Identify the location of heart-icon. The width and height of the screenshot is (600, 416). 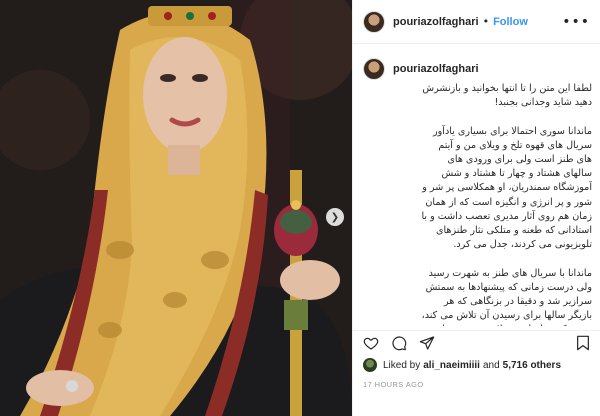
(371, 343).